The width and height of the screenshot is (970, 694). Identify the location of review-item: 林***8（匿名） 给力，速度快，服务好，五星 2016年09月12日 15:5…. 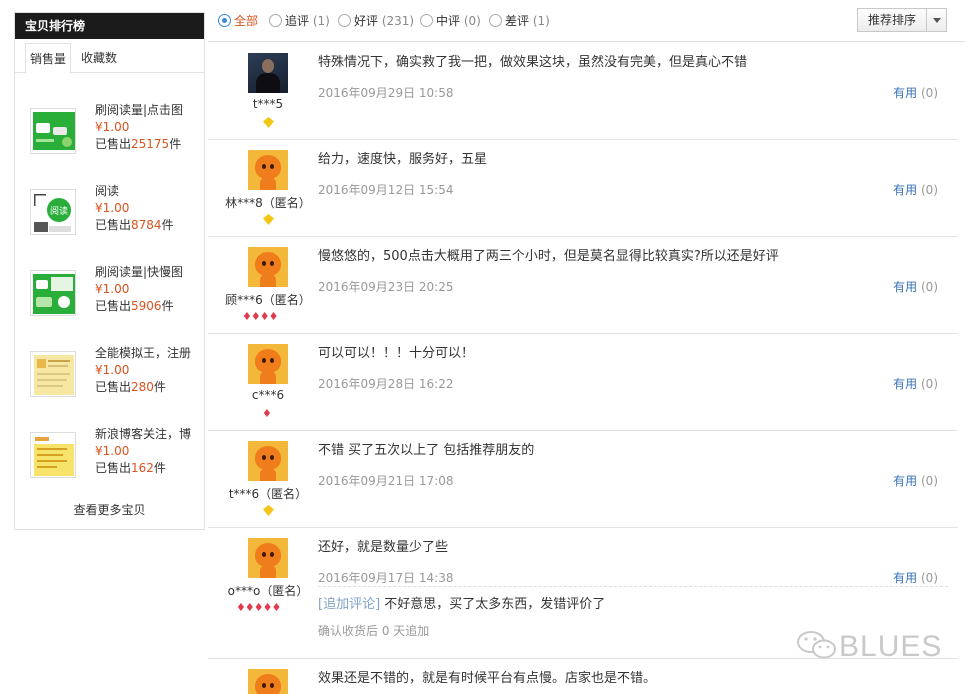
(583, 188).